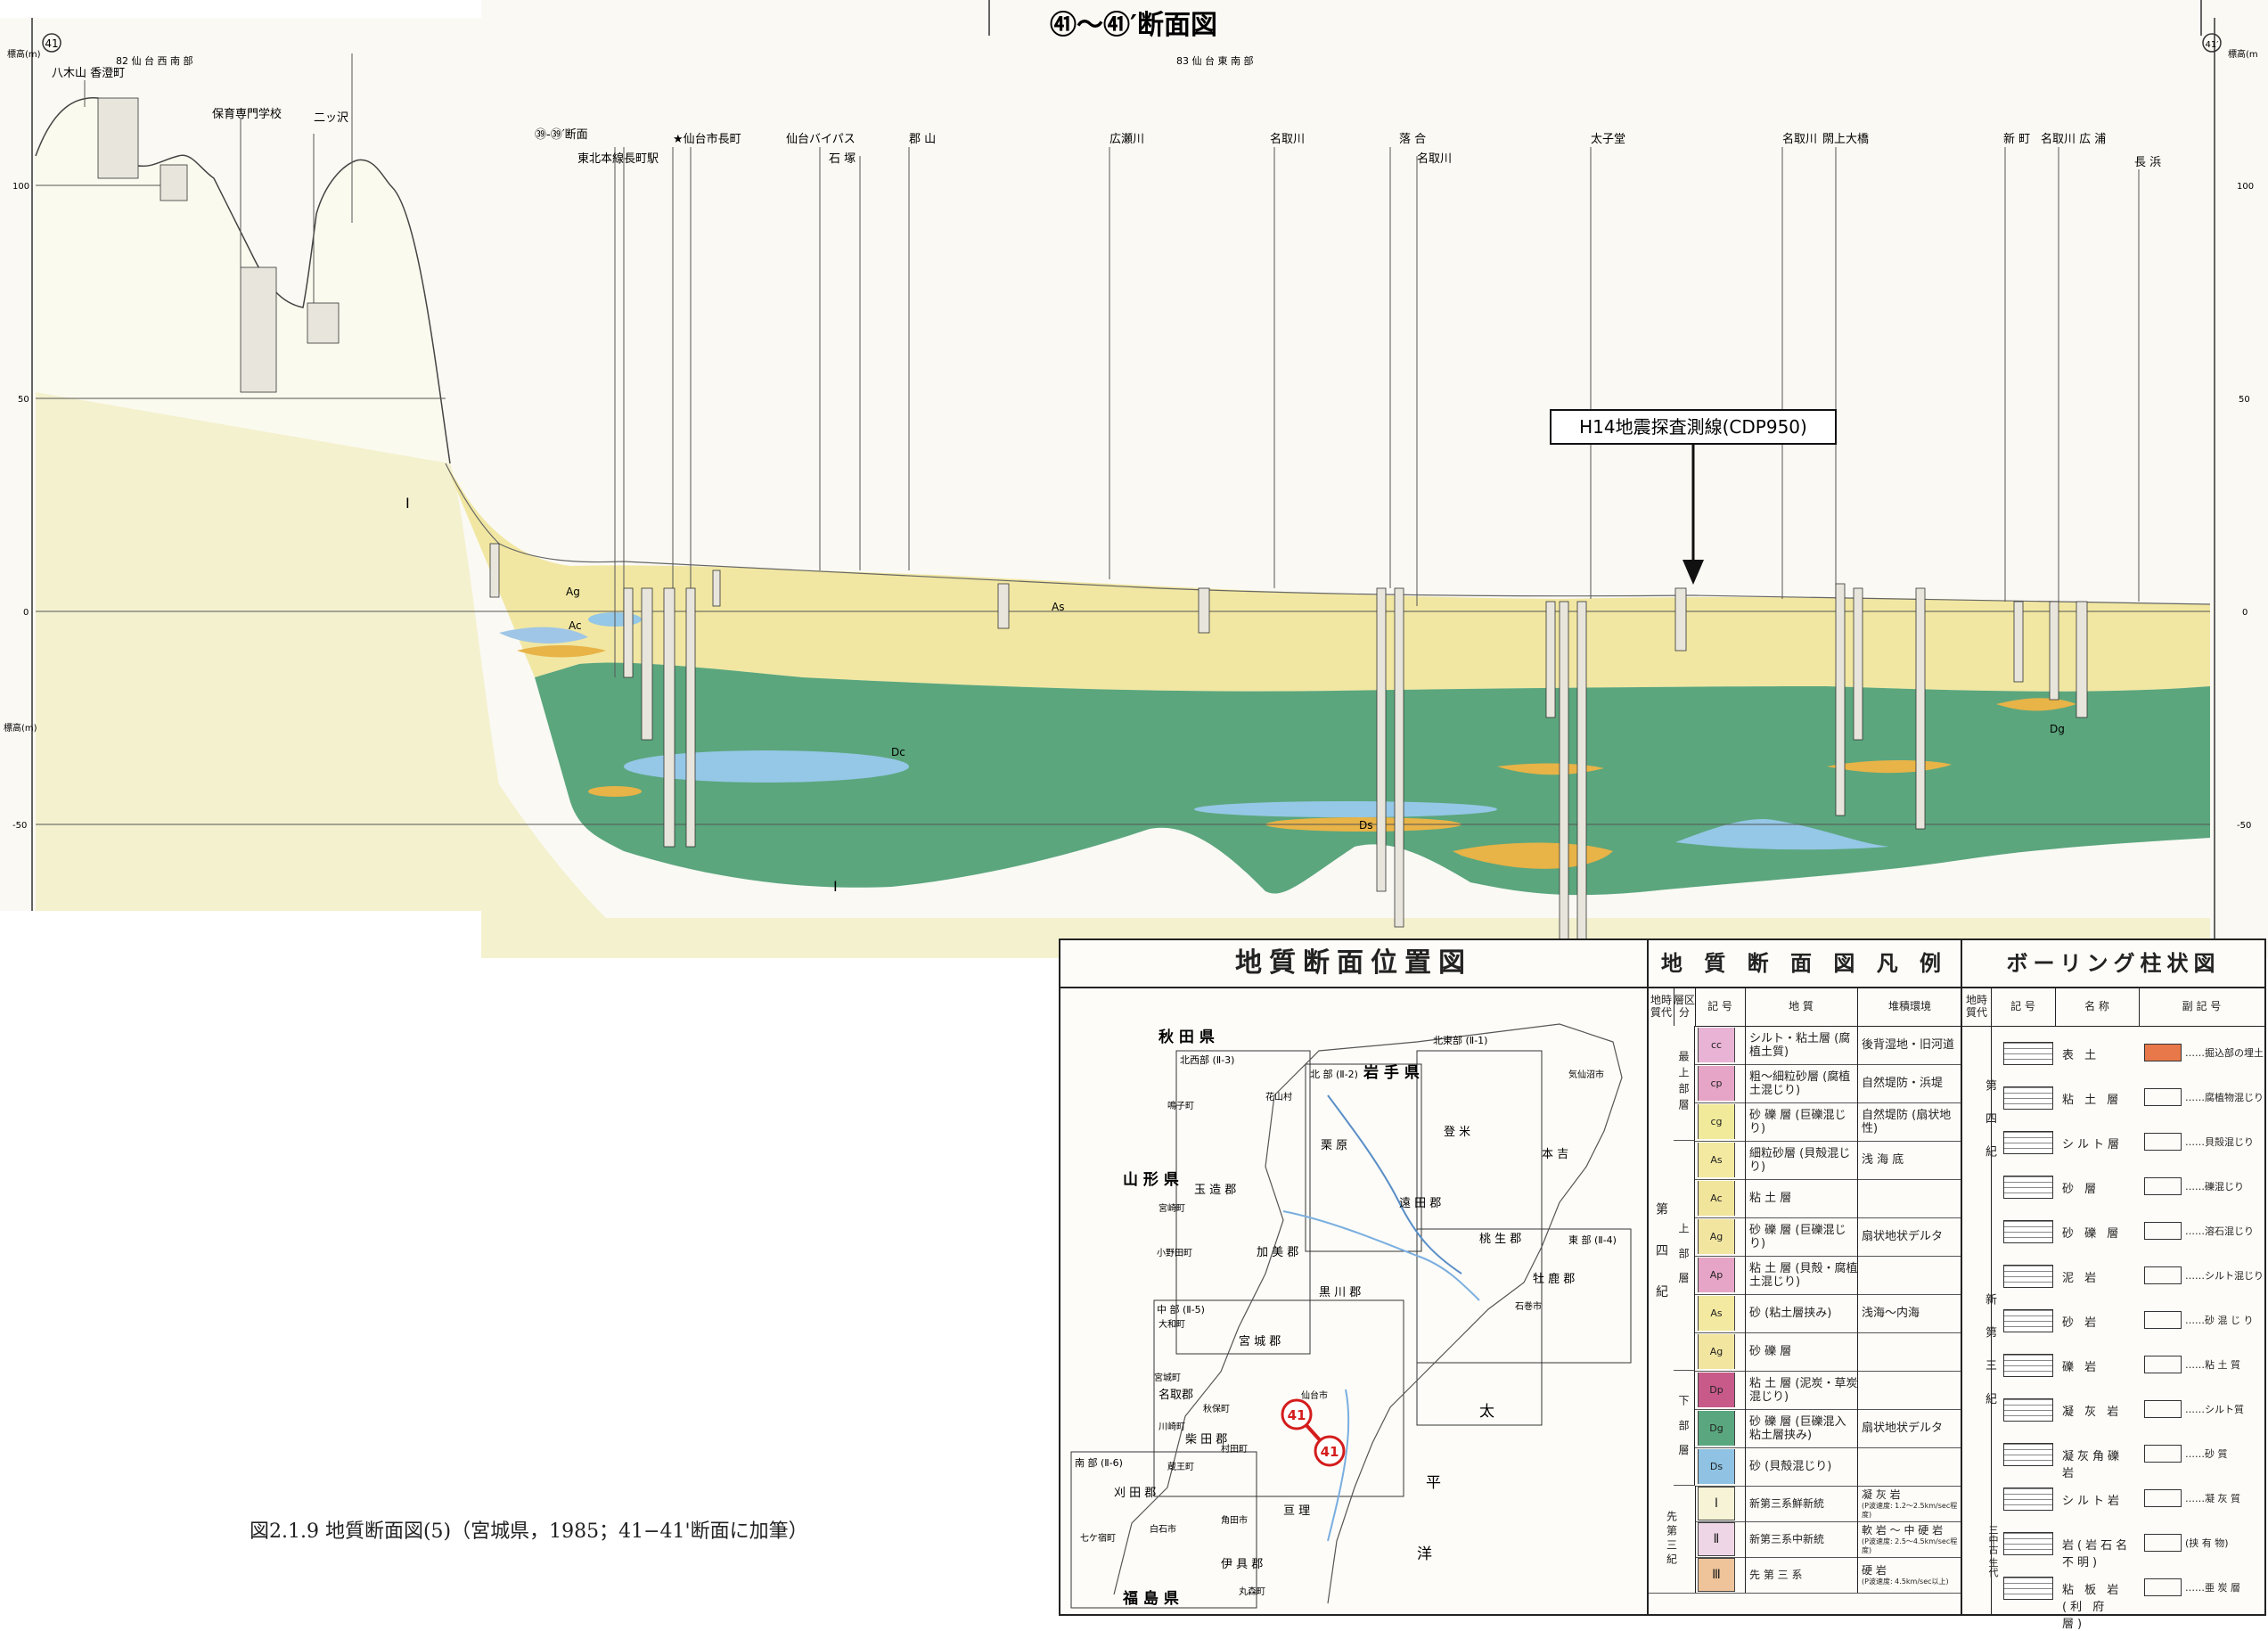  I want to click on boring-name: 凝 灰 岩, so click(2092, 1412).